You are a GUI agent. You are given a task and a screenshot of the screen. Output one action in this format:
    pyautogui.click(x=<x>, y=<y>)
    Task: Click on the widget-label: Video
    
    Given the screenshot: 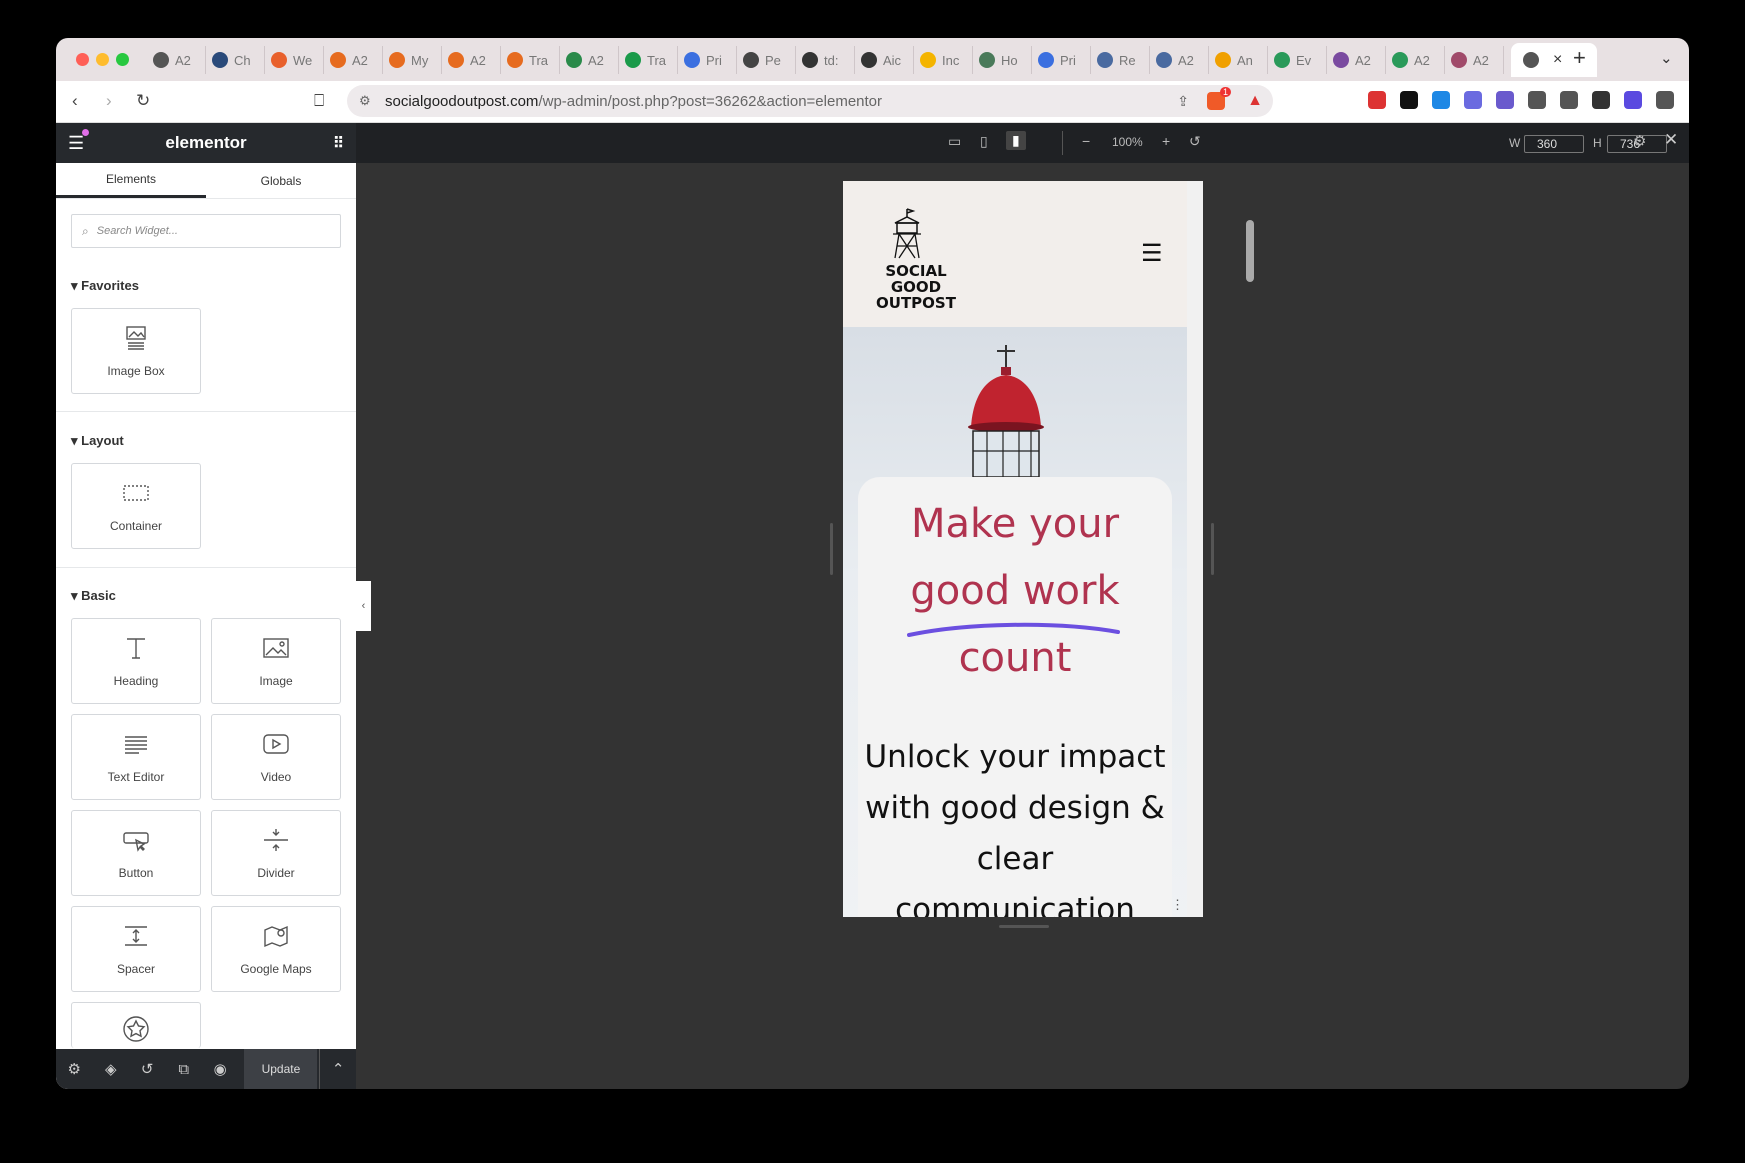 What is the action you would take?
    pyautogui.click(x=276, y=777)
    